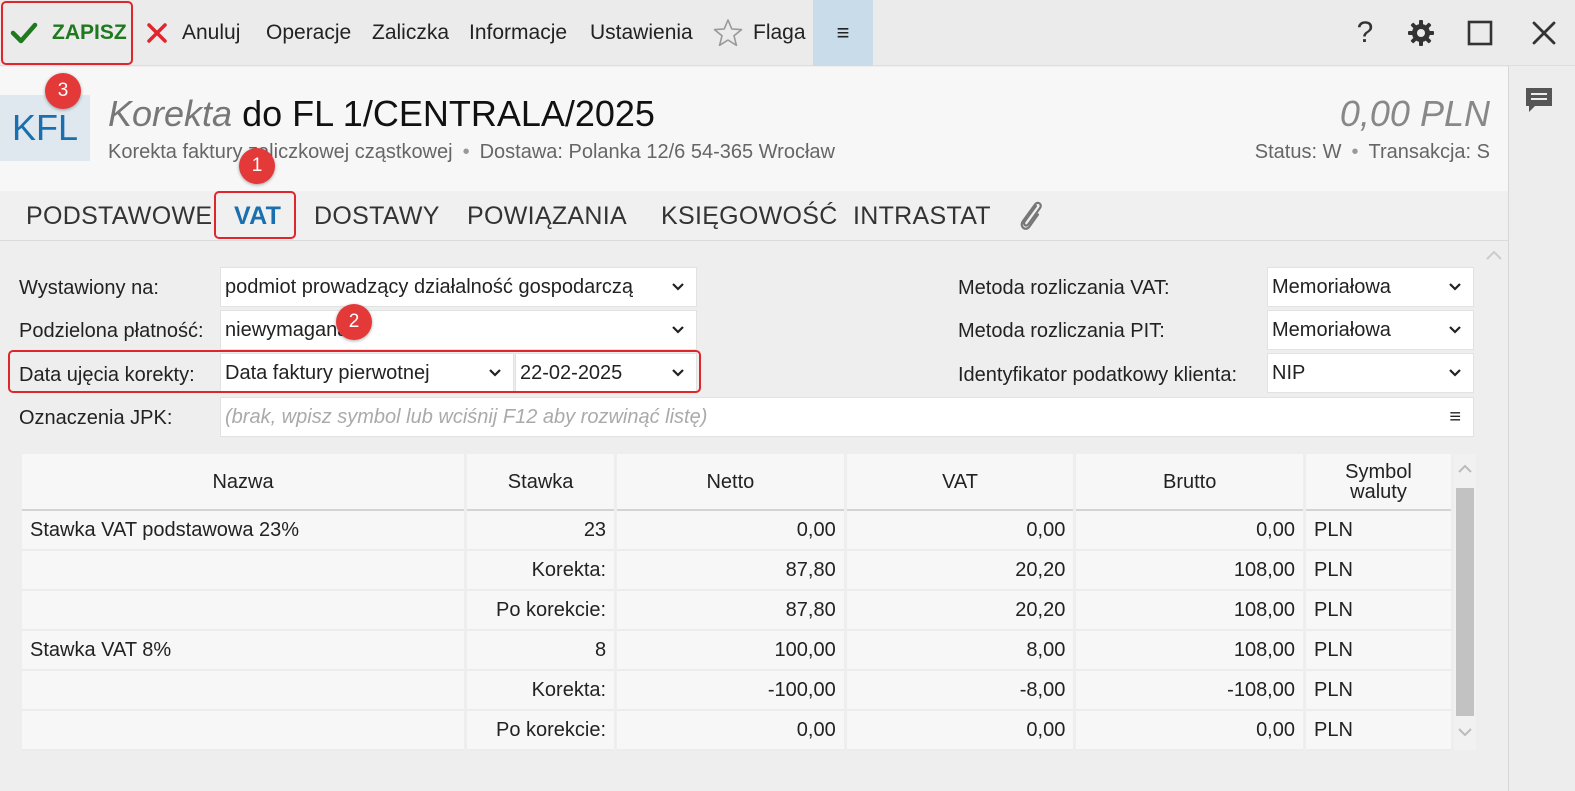  I want to click on cell-brutto: -108,00, so click(1190, 690).